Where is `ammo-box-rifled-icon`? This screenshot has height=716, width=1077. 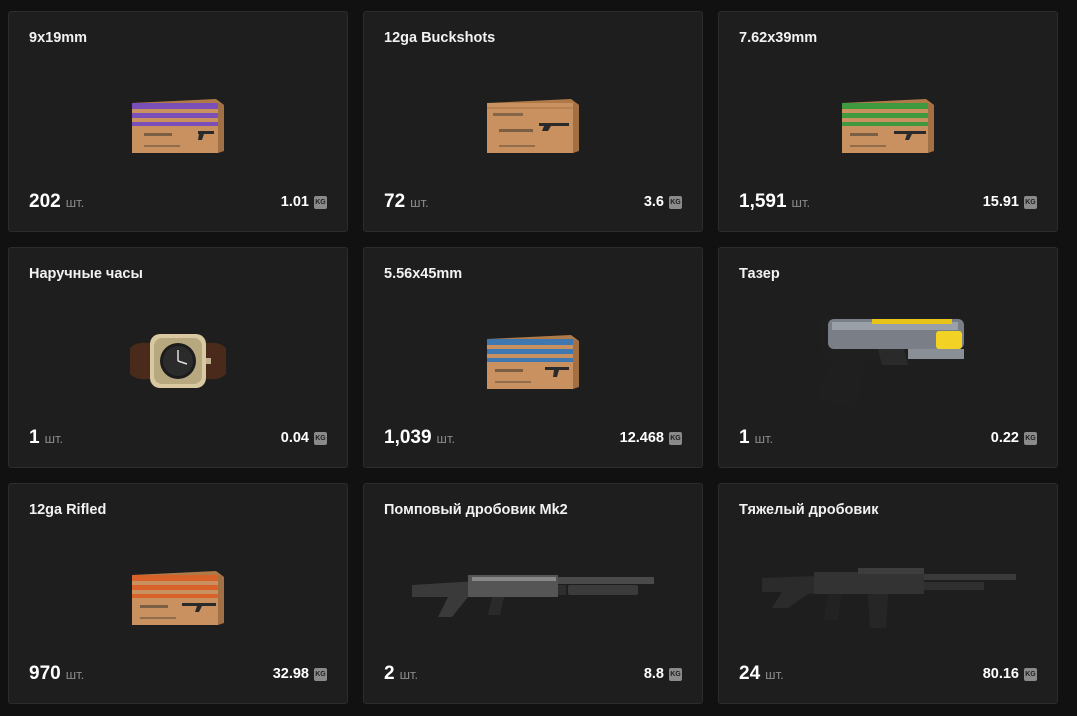
ammo-box-rifled-icon is located at coordinates (178, 598).